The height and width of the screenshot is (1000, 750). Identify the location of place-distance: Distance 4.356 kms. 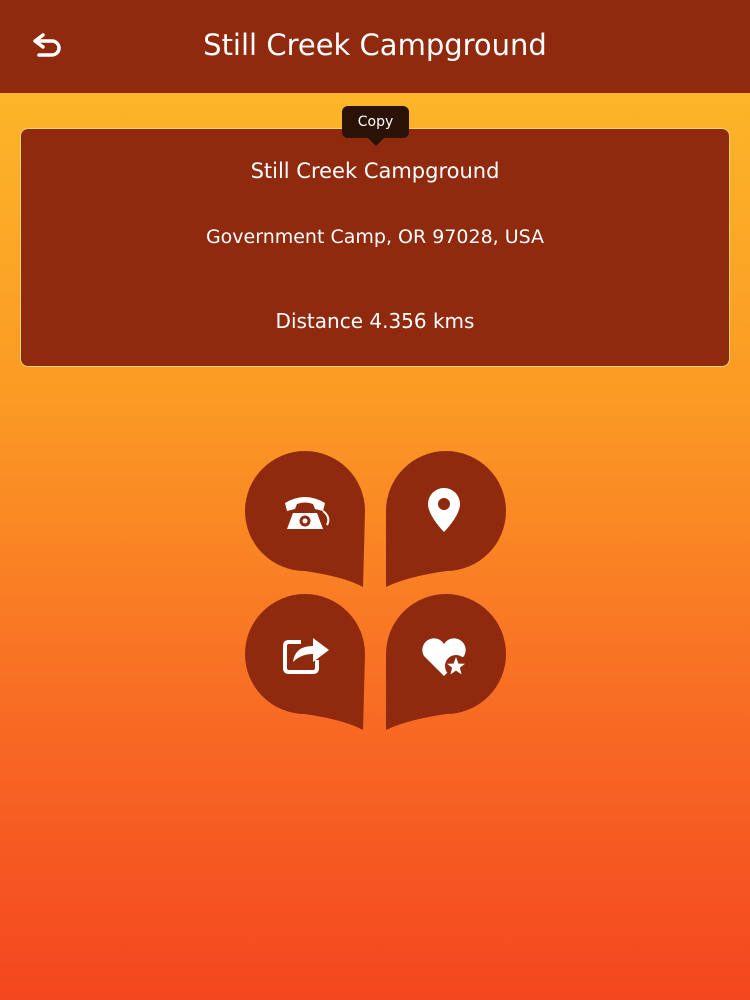
(375, 321).